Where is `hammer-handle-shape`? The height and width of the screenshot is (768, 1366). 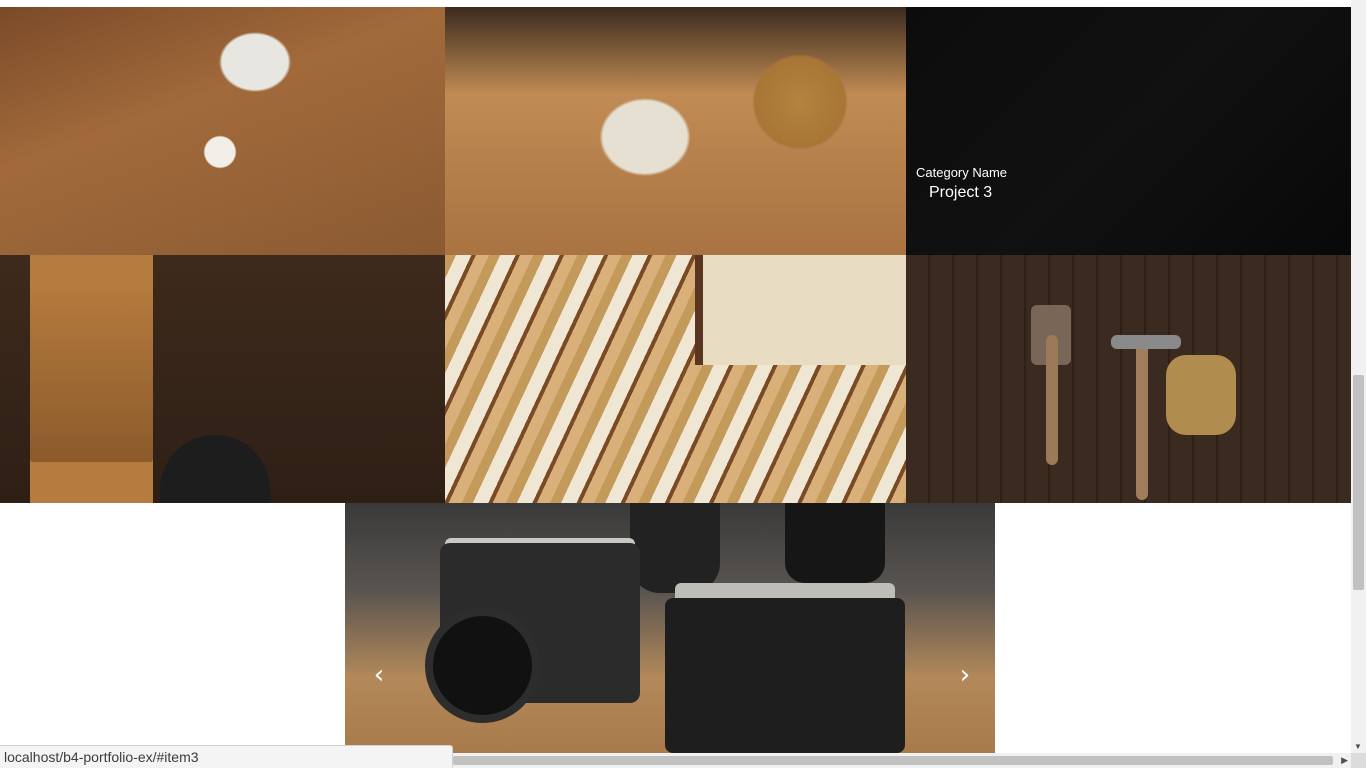 hammer-handle-shape is located at coordinates (1142, 417).